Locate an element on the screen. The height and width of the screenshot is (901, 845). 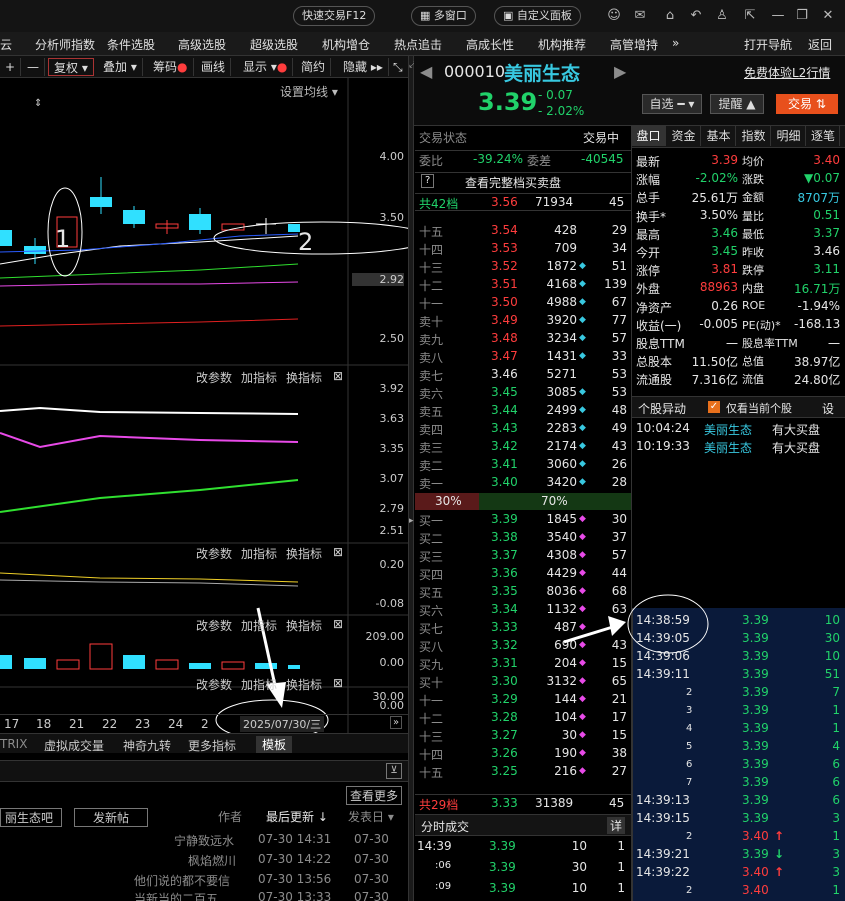
col-post-date: 发表日 ▾ is located at coordinates (371, 816).